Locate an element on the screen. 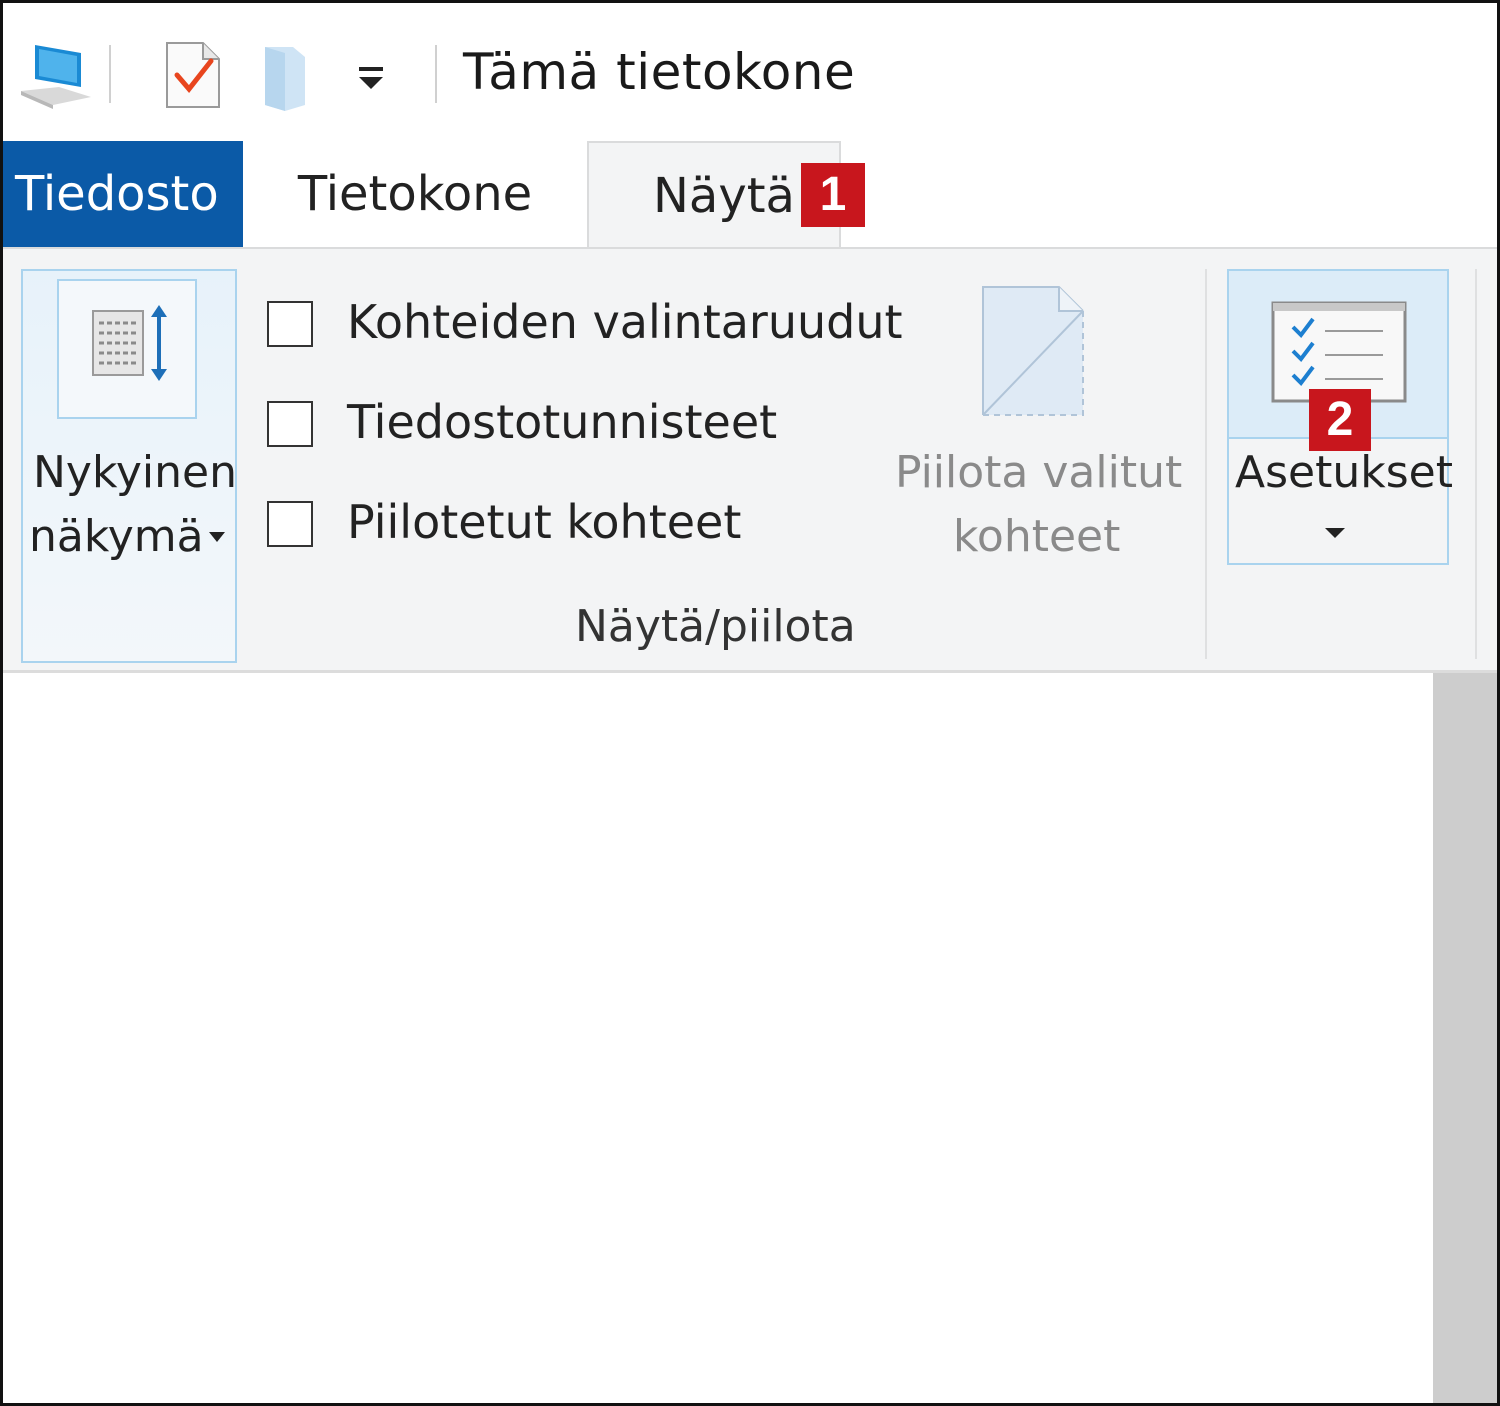 The height and width of the screenshot is (1406, 1500). tab-file: Tiedosto is located at coordinates (123, 194).